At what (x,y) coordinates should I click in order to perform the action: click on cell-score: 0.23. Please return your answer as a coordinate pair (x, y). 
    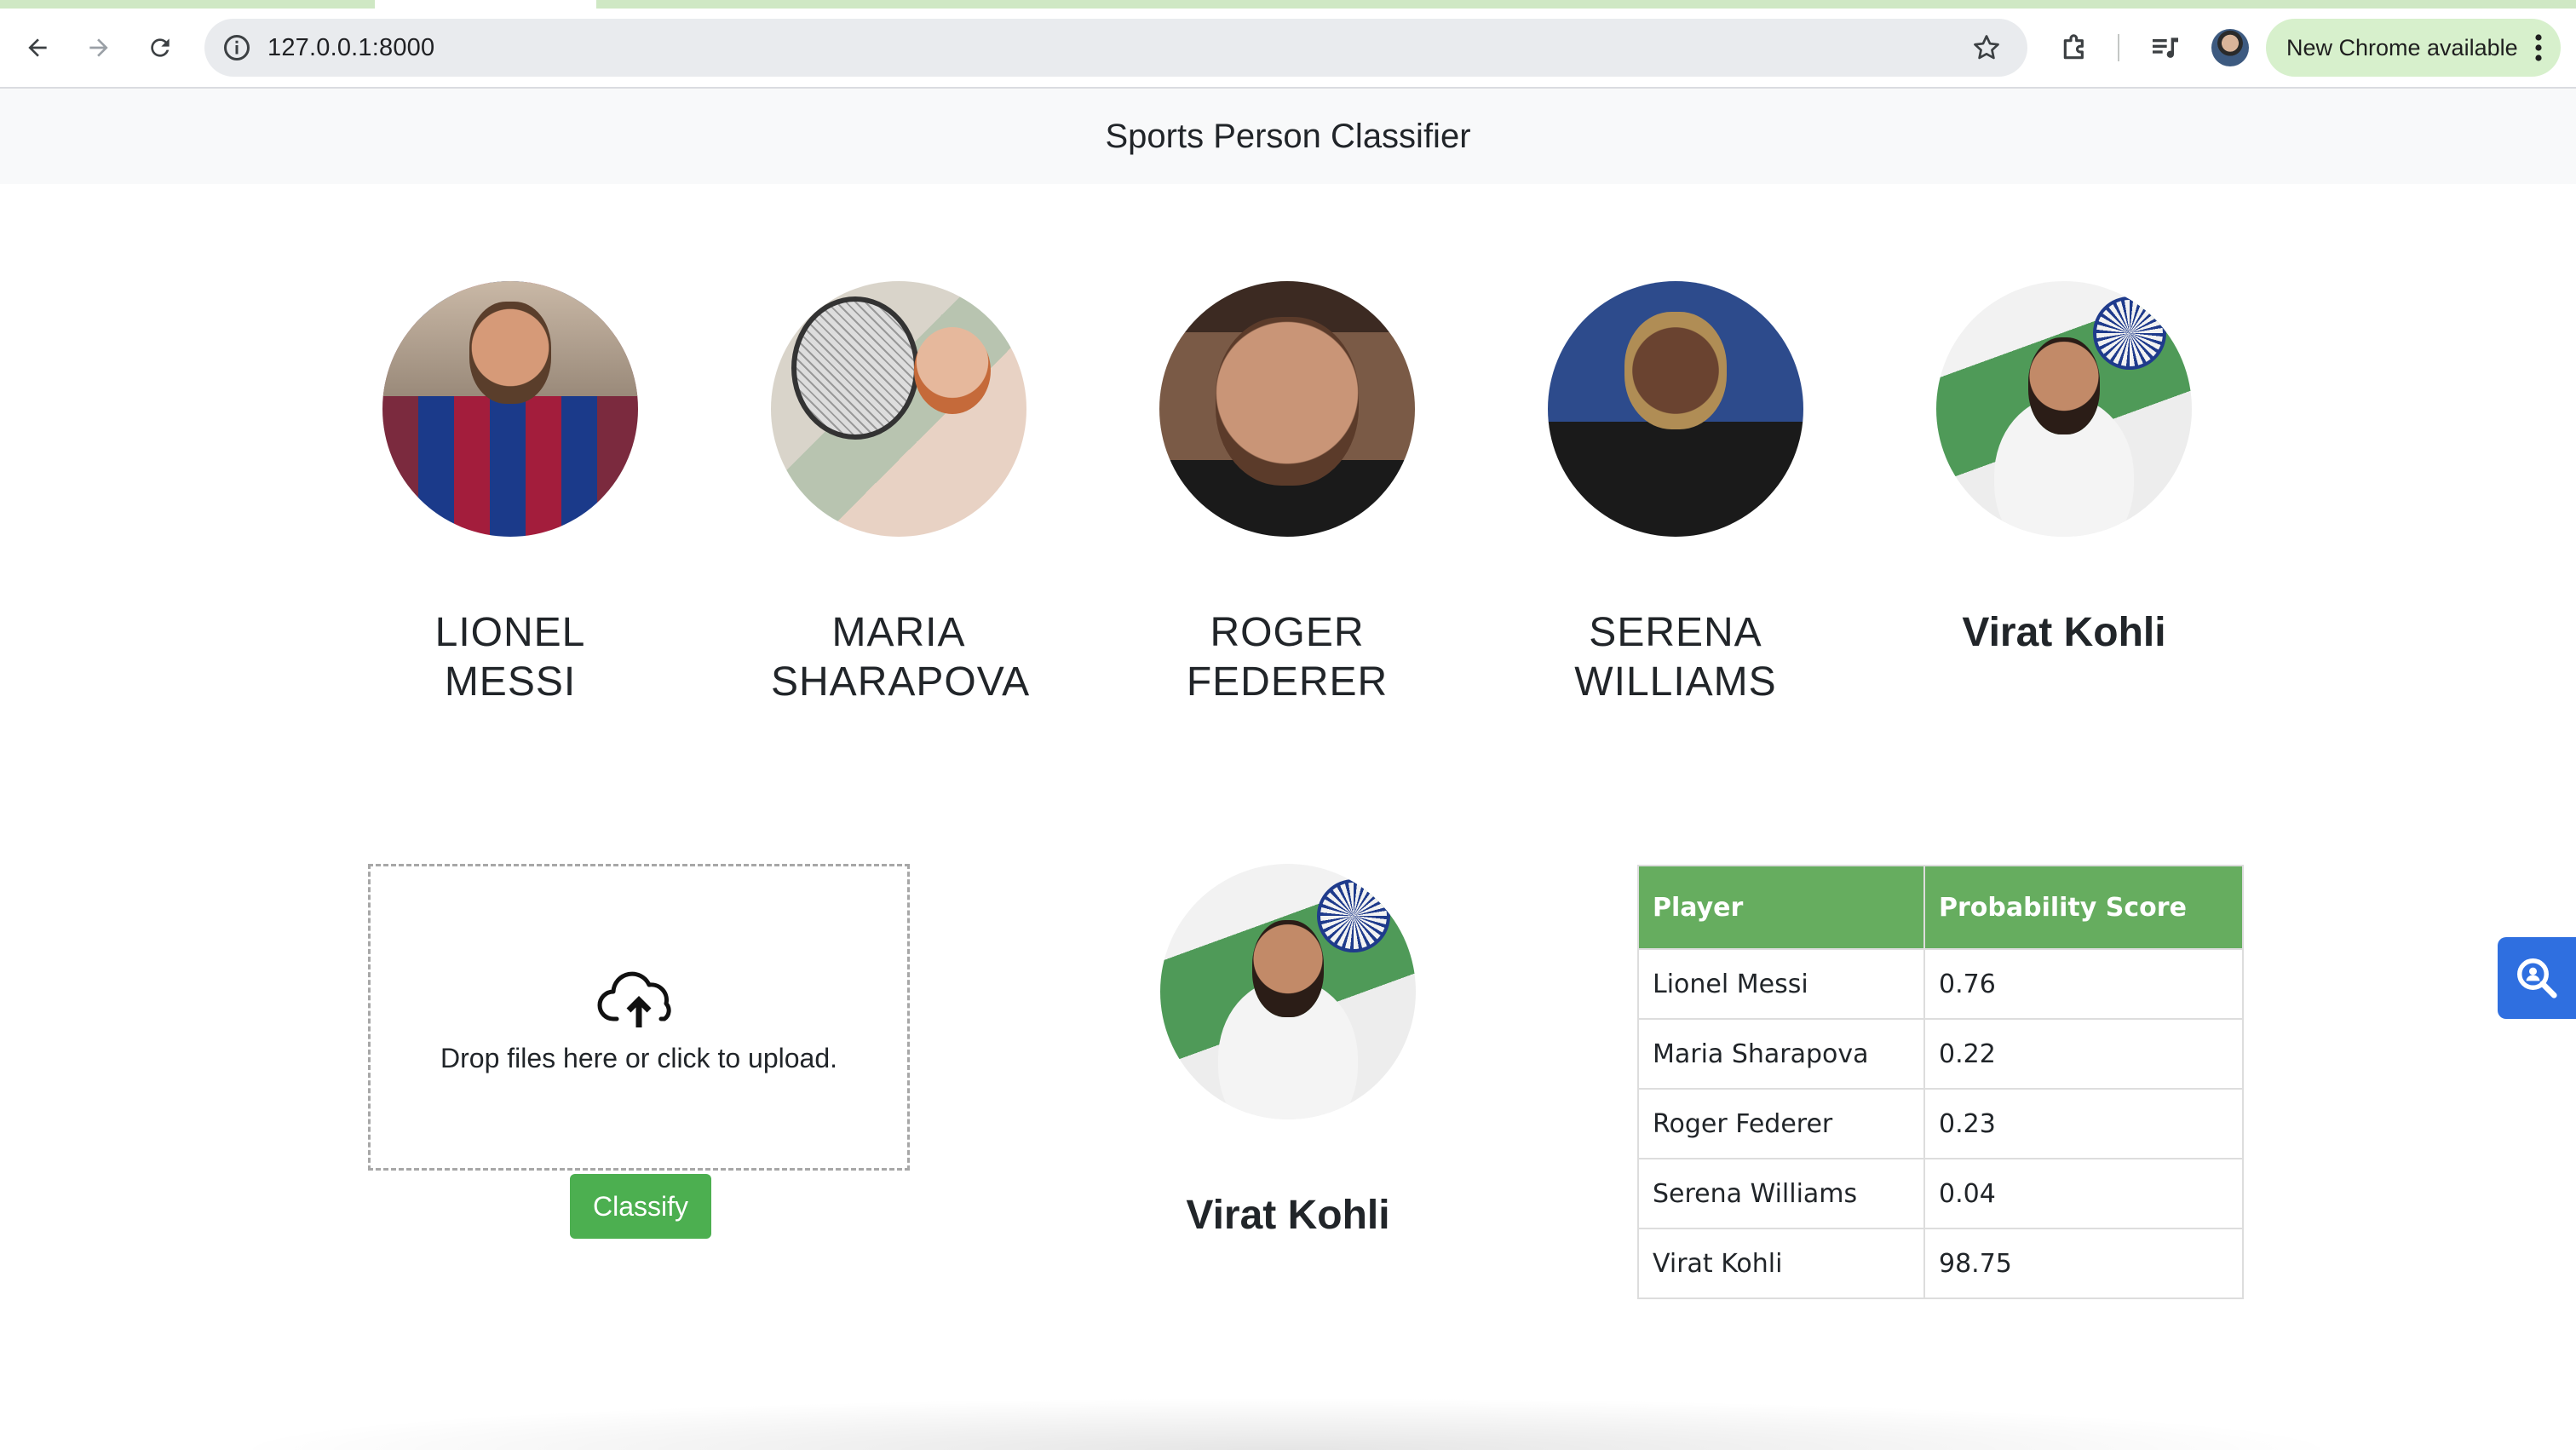
    Looking at the image, I should click on (2084, 1123).